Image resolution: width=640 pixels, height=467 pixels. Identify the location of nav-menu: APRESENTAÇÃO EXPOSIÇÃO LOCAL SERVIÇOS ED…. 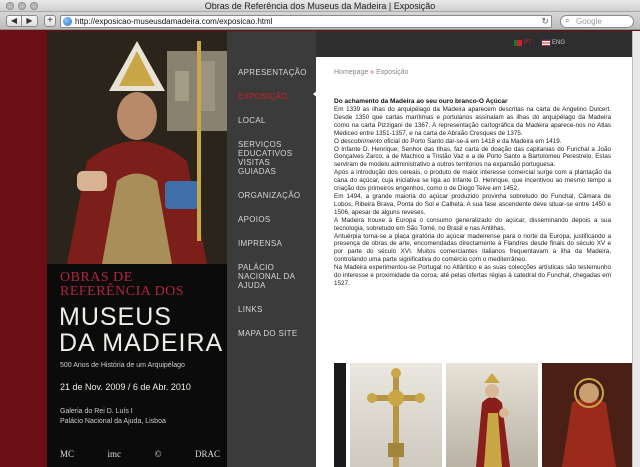
(272, 210).